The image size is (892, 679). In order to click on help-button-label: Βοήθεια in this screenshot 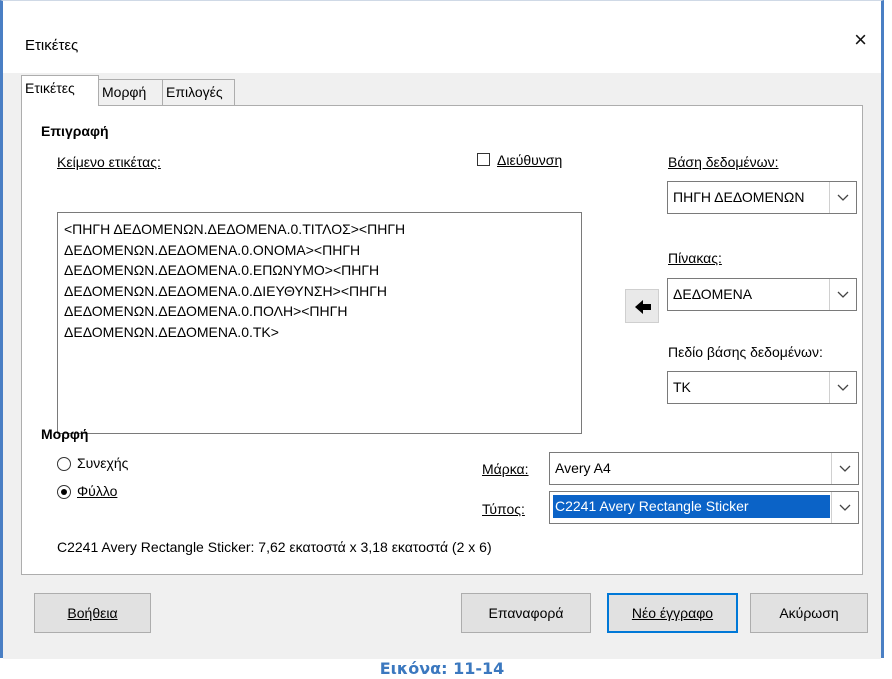, I will do `click(92, 613)`.